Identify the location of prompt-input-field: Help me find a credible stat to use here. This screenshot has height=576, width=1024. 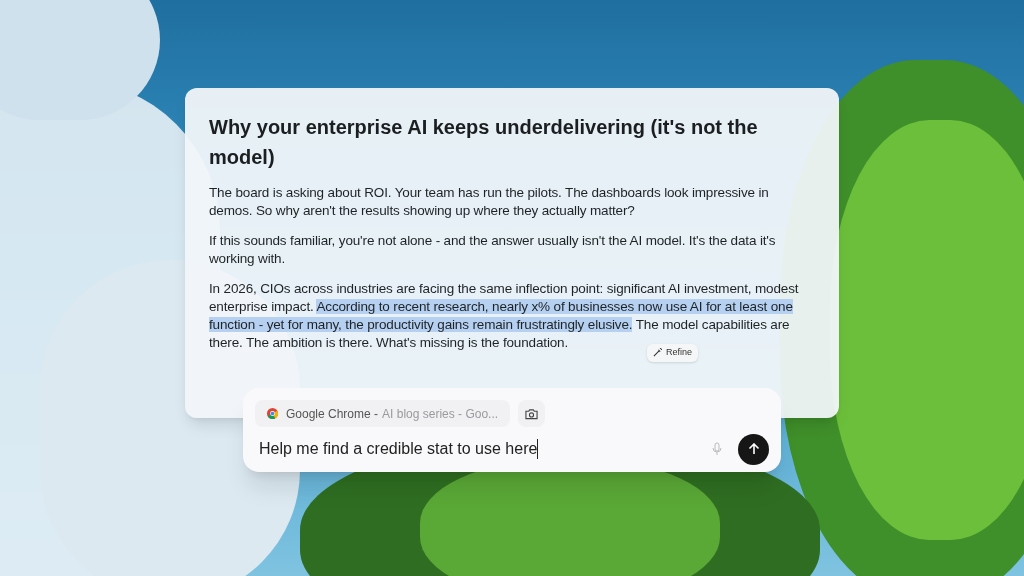
(475, 449).